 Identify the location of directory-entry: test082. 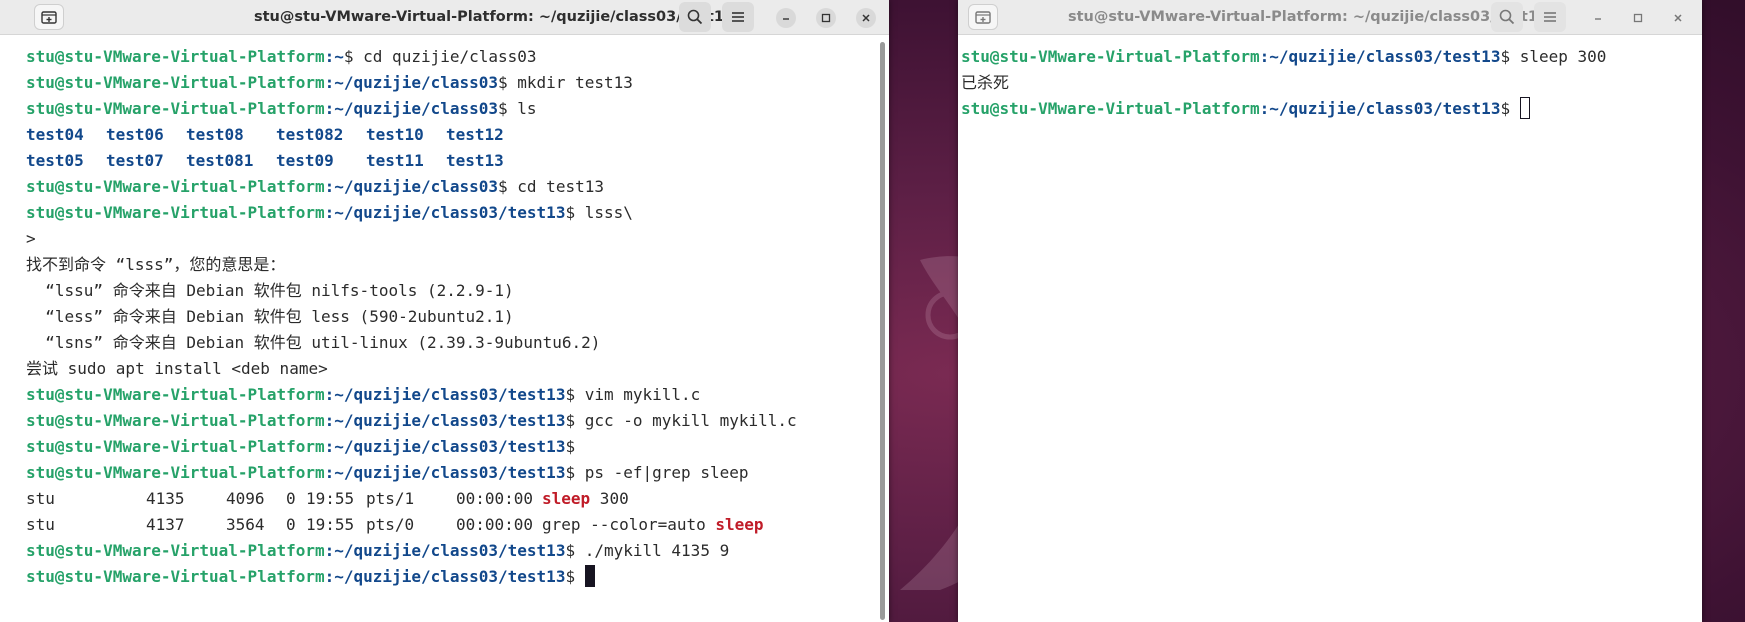
(310, 134).